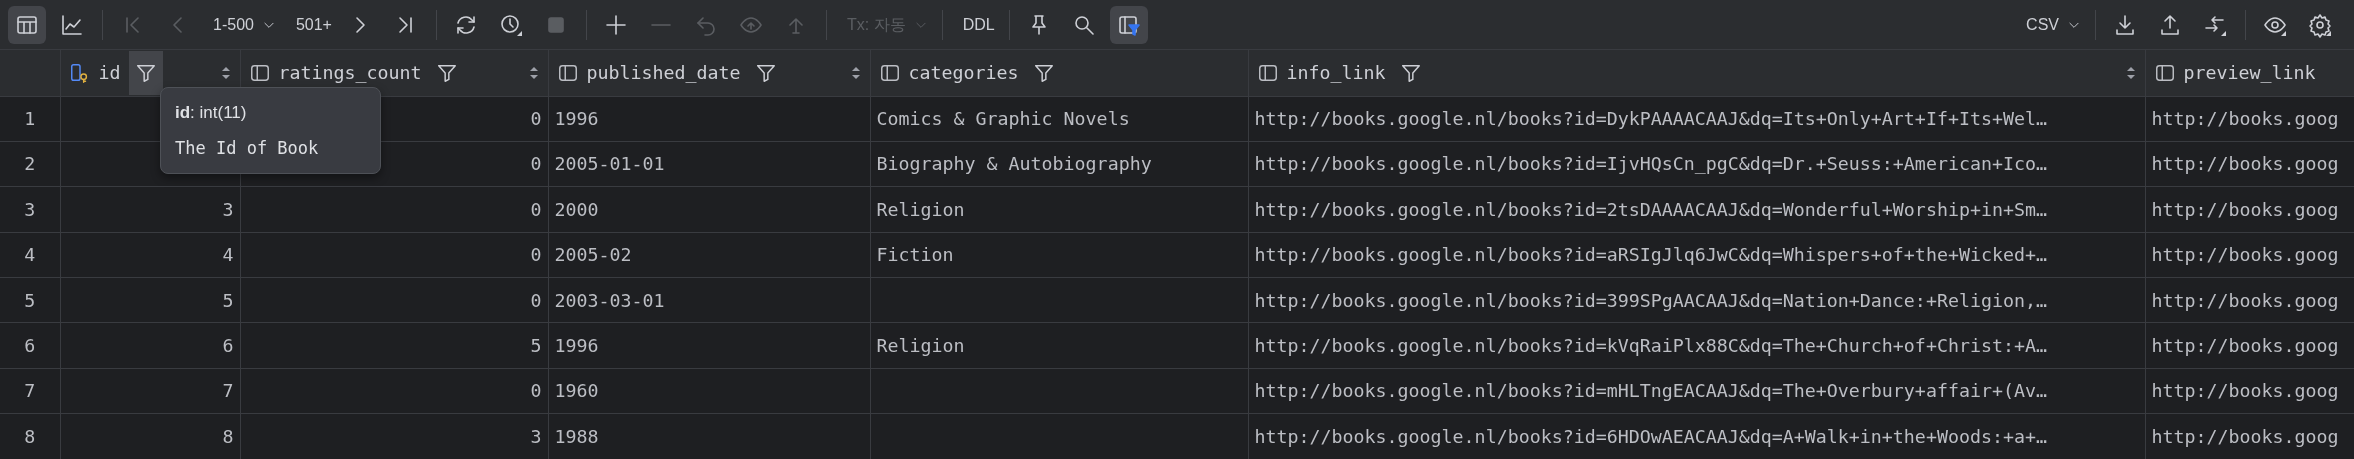 This screenshot has height=459, width=2354. I want to click on column-header: id, so click(109, 73).